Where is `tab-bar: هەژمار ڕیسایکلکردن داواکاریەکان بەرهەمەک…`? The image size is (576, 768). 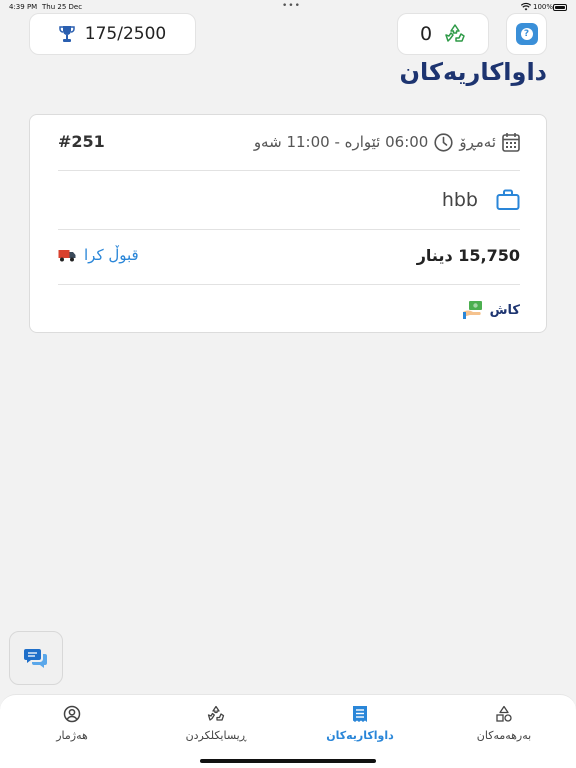
tab-bar: هەژمار ڕیسایکلکردن داواکاریەکان بەرهەمەک… is located at coordinates (288, 731).